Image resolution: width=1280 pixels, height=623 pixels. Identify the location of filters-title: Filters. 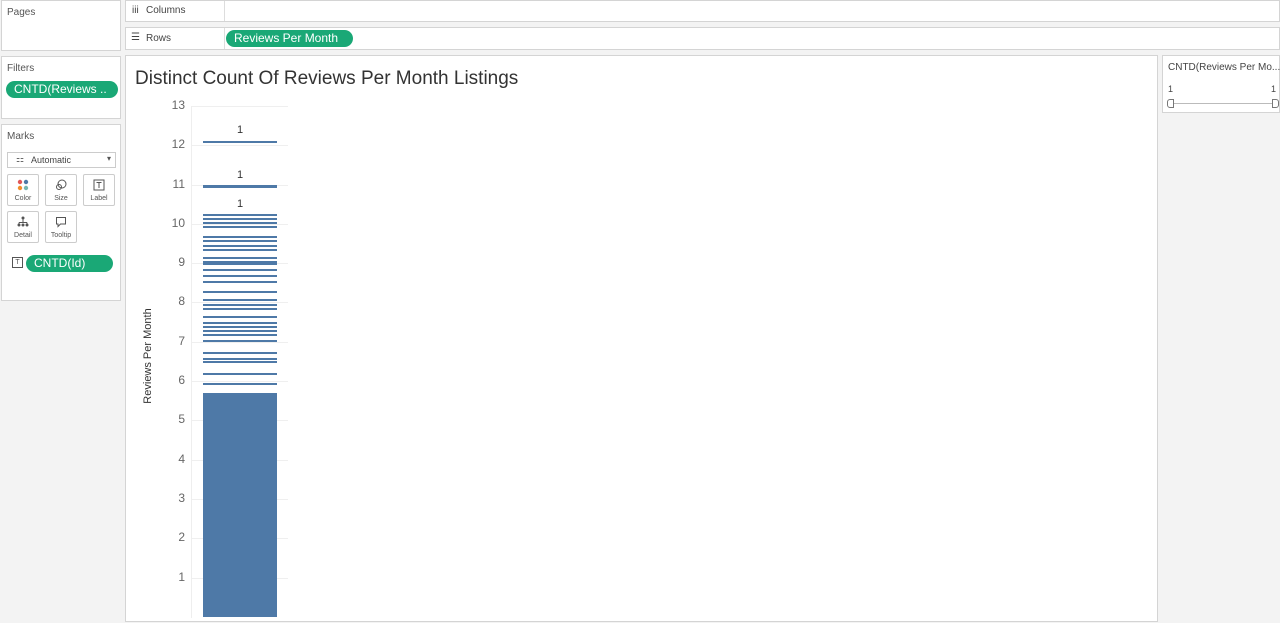
(21, 68).